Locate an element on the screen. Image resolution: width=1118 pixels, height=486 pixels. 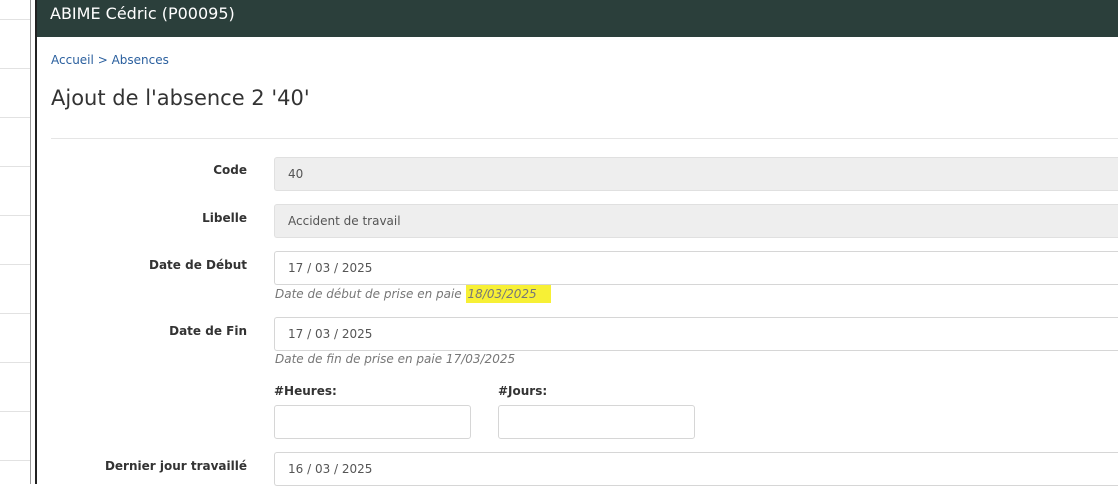
code-label: Code is located at coordinates (230, 170).